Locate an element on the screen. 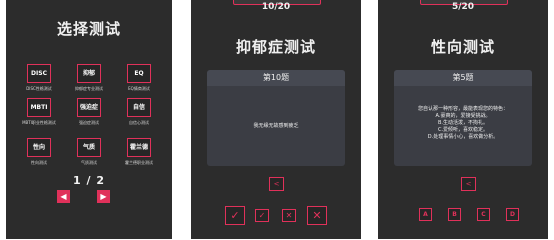 The width and height of the screenshot is (554, 240). test-option-temperament: 气质 气质测试 is located at coordinates (89, 152).